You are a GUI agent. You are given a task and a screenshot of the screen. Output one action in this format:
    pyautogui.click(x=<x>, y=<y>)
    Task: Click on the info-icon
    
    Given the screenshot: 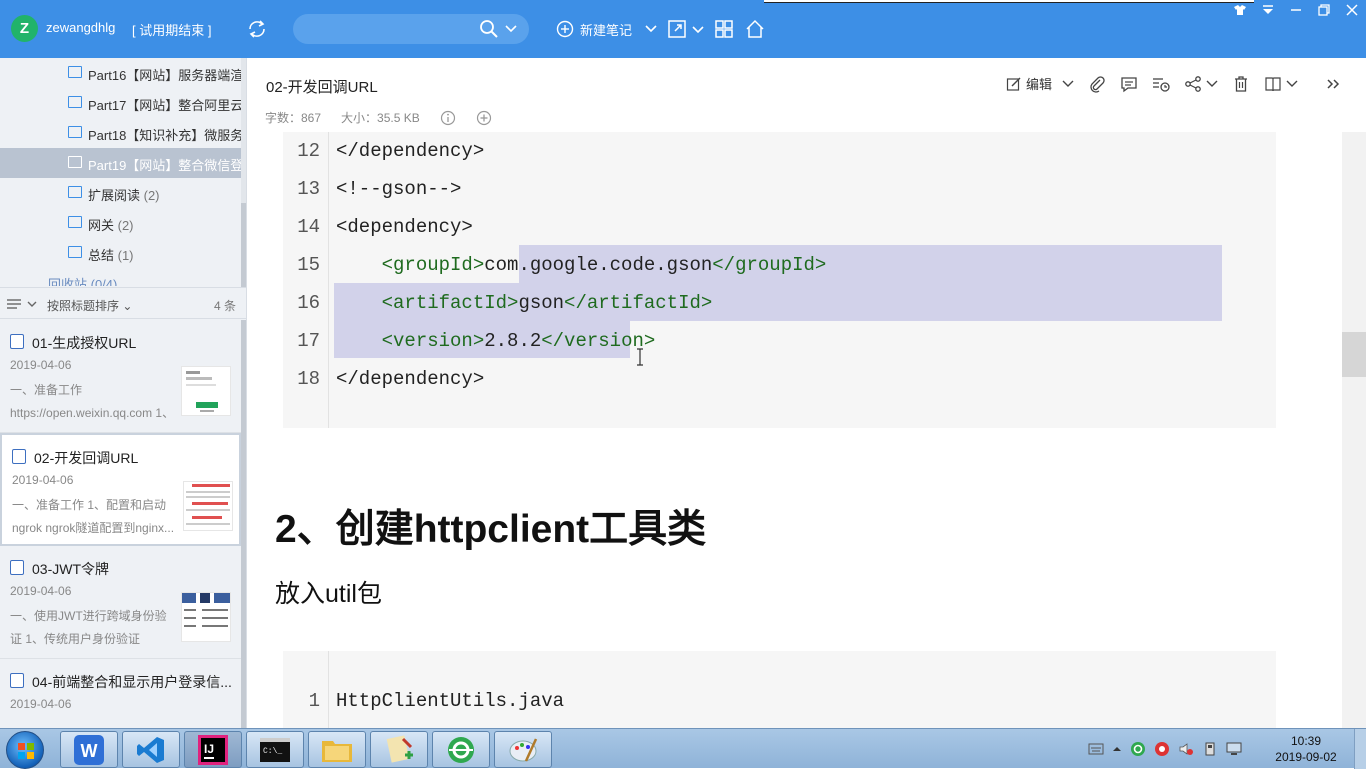 What is the action you would take?
    pyautogui.click(x=448, y=118)
    